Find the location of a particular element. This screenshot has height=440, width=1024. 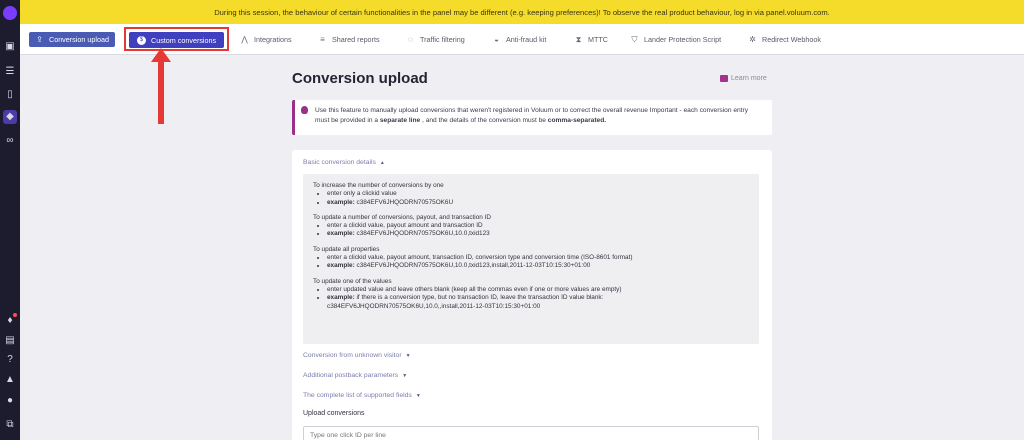

notification-dot is located at coordinates (15, 315).